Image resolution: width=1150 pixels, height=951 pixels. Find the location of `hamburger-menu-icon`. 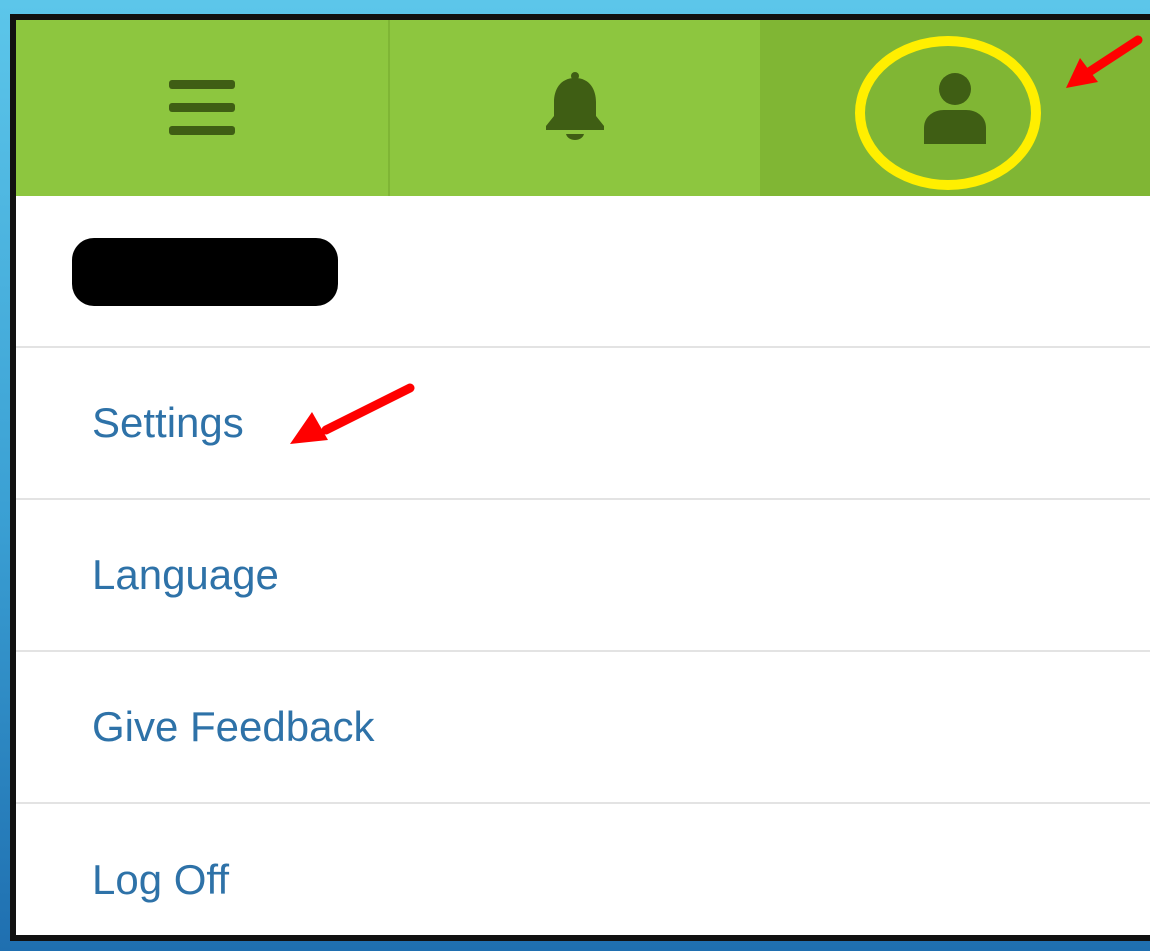

hamburger-menu-icon is located at coordinates (202, 108).